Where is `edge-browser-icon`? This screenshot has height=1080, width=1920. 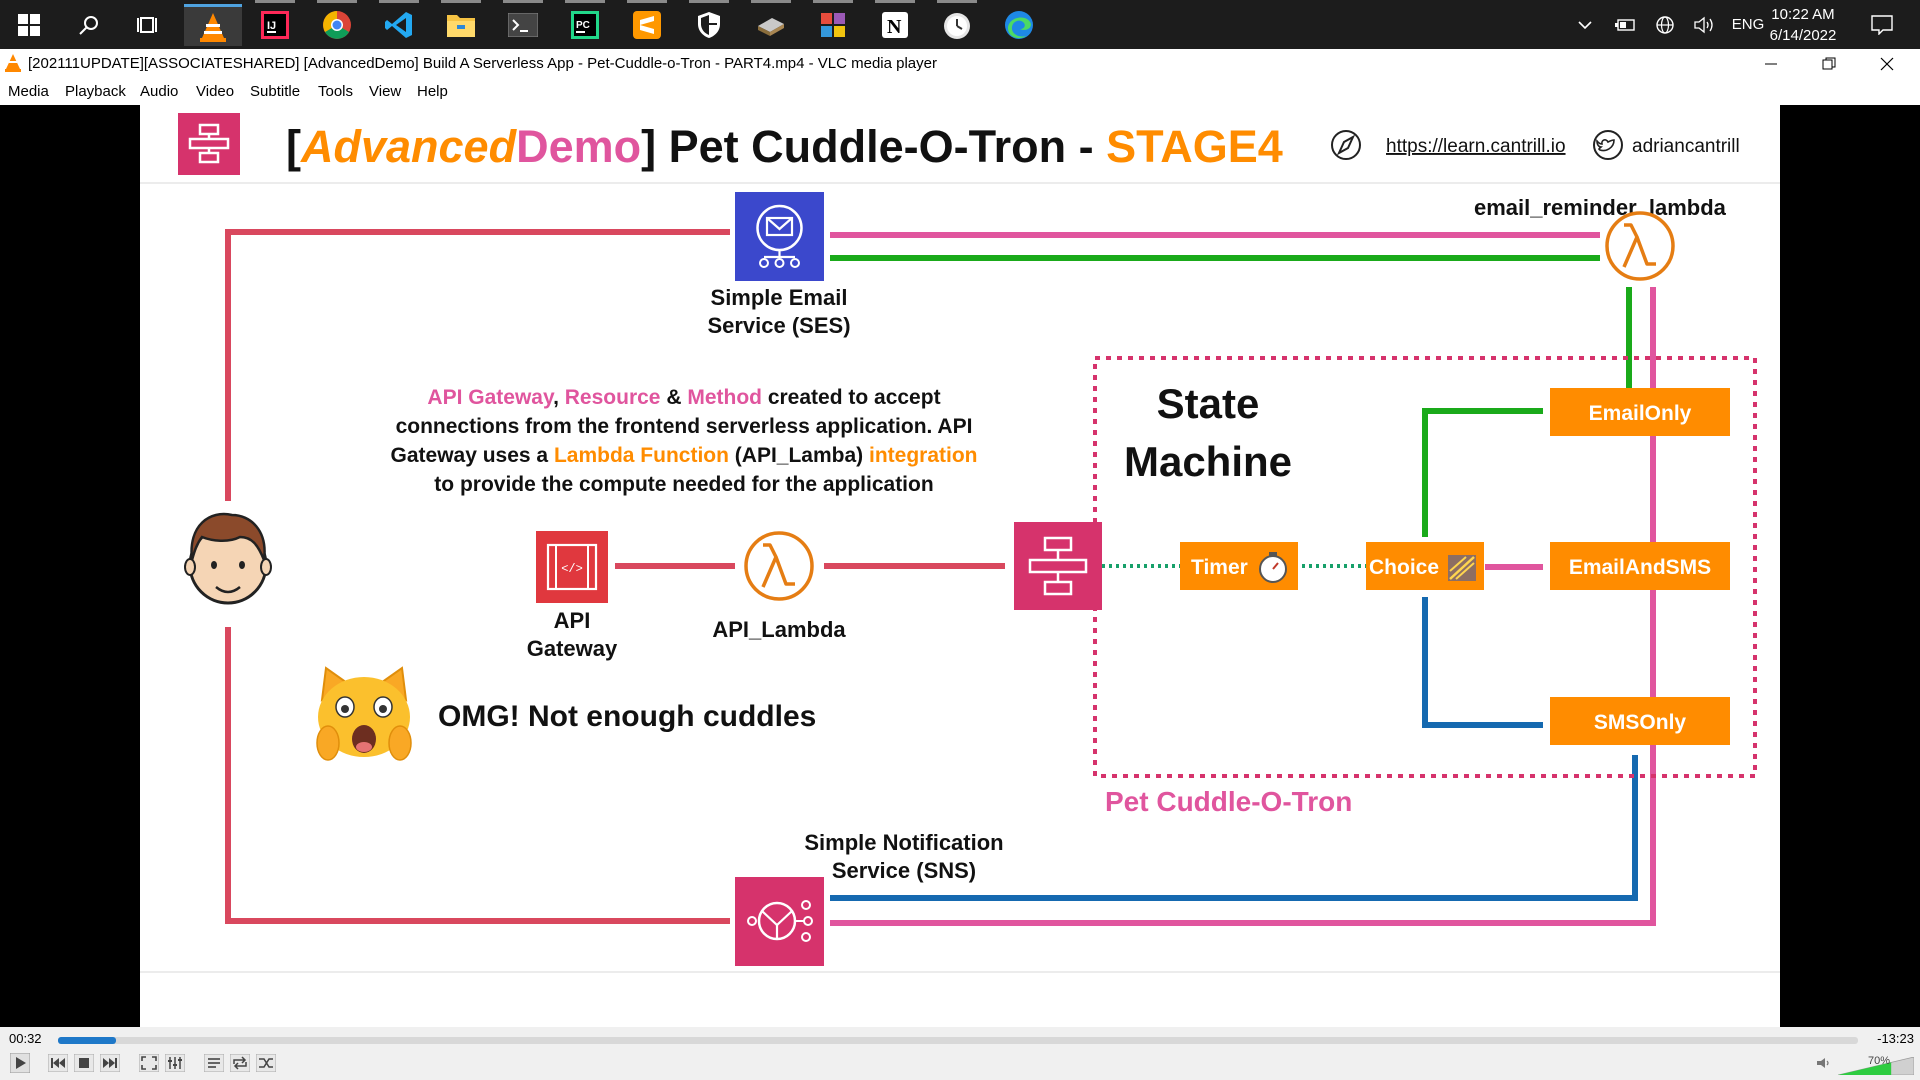 edge-browser-icon is located at coordinates (1019, 25).